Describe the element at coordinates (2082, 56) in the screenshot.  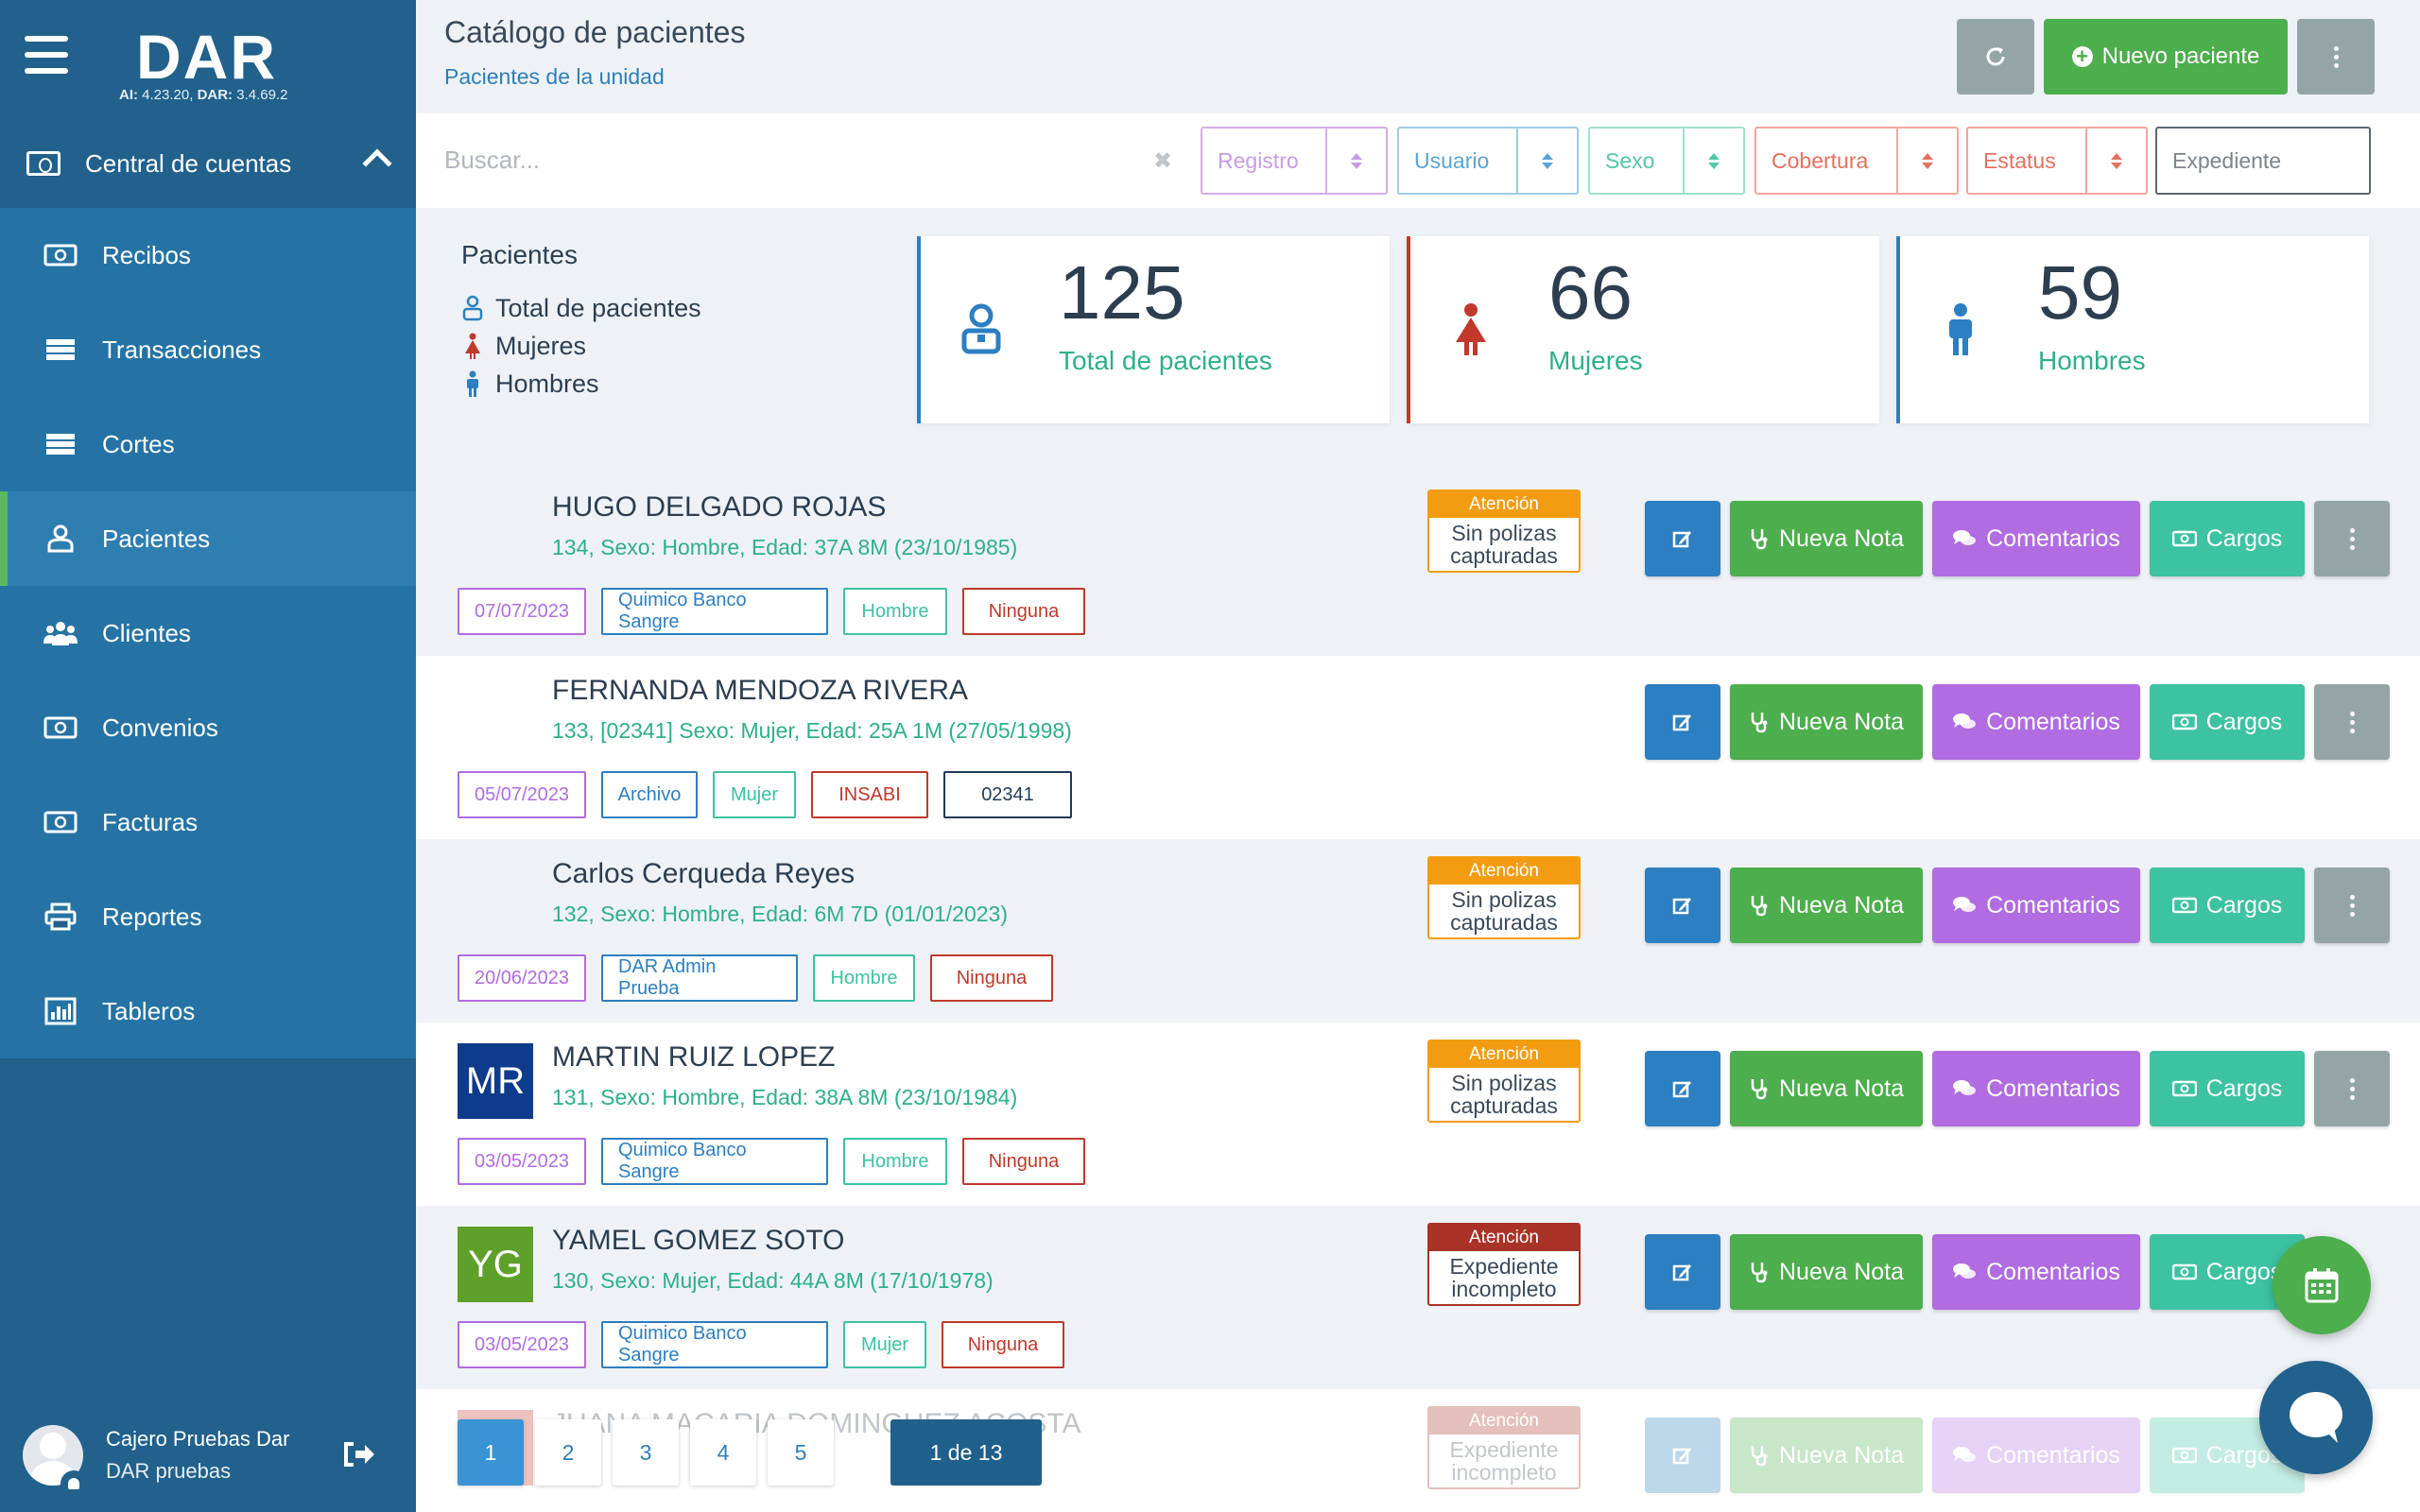
I see `plus-circle-icon: +` at that location.